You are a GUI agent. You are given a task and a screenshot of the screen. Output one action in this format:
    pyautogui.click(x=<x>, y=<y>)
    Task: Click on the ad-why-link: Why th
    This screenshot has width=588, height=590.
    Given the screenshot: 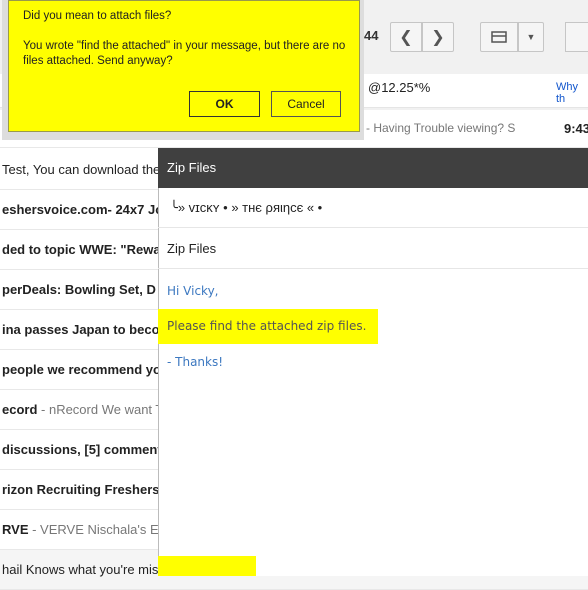 What is the action you would take?
    pyautogui.click(x=572, y=93)
    